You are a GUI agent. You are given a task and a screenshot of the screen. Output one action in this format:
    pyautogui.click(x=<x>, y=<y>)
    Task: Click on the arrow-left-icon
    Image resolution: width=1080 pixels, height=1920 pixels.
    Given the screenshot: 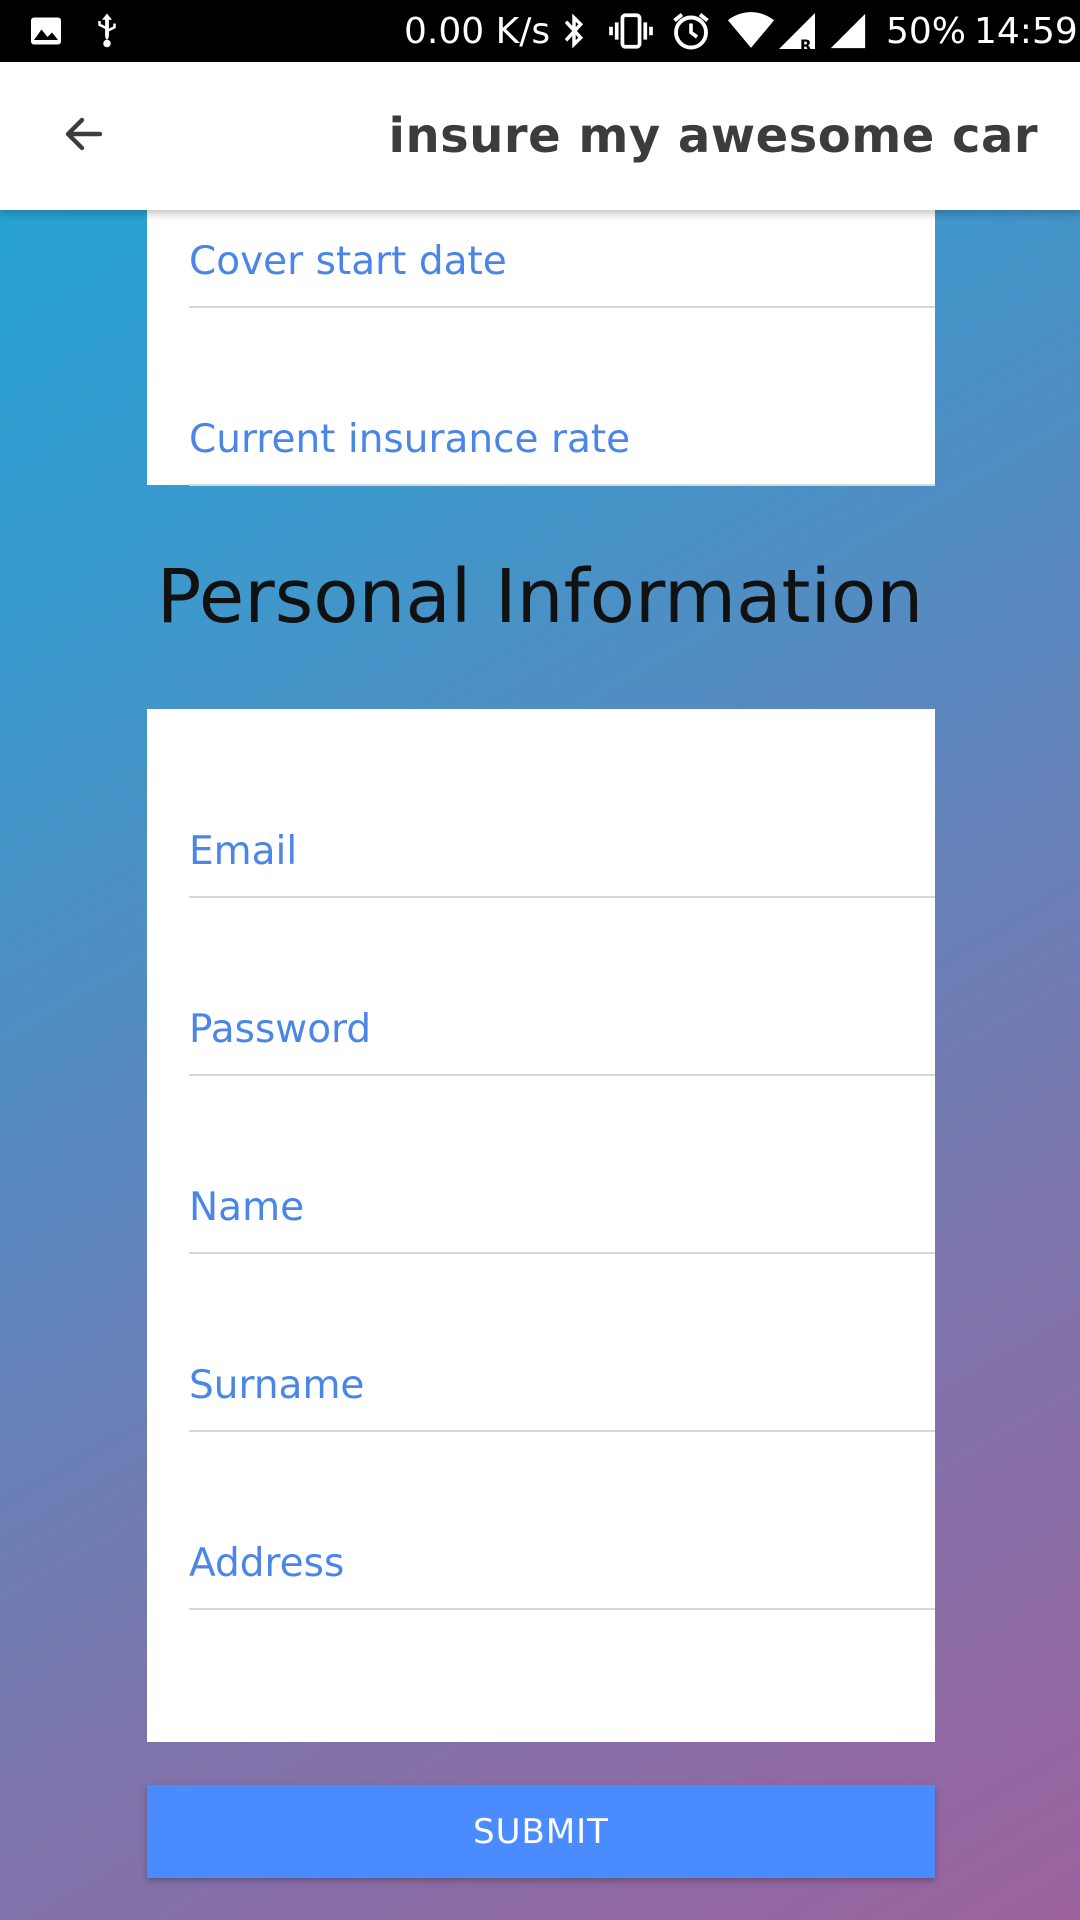 What is the action you would take?
    pyautogui.click(x=84, y=136)
    